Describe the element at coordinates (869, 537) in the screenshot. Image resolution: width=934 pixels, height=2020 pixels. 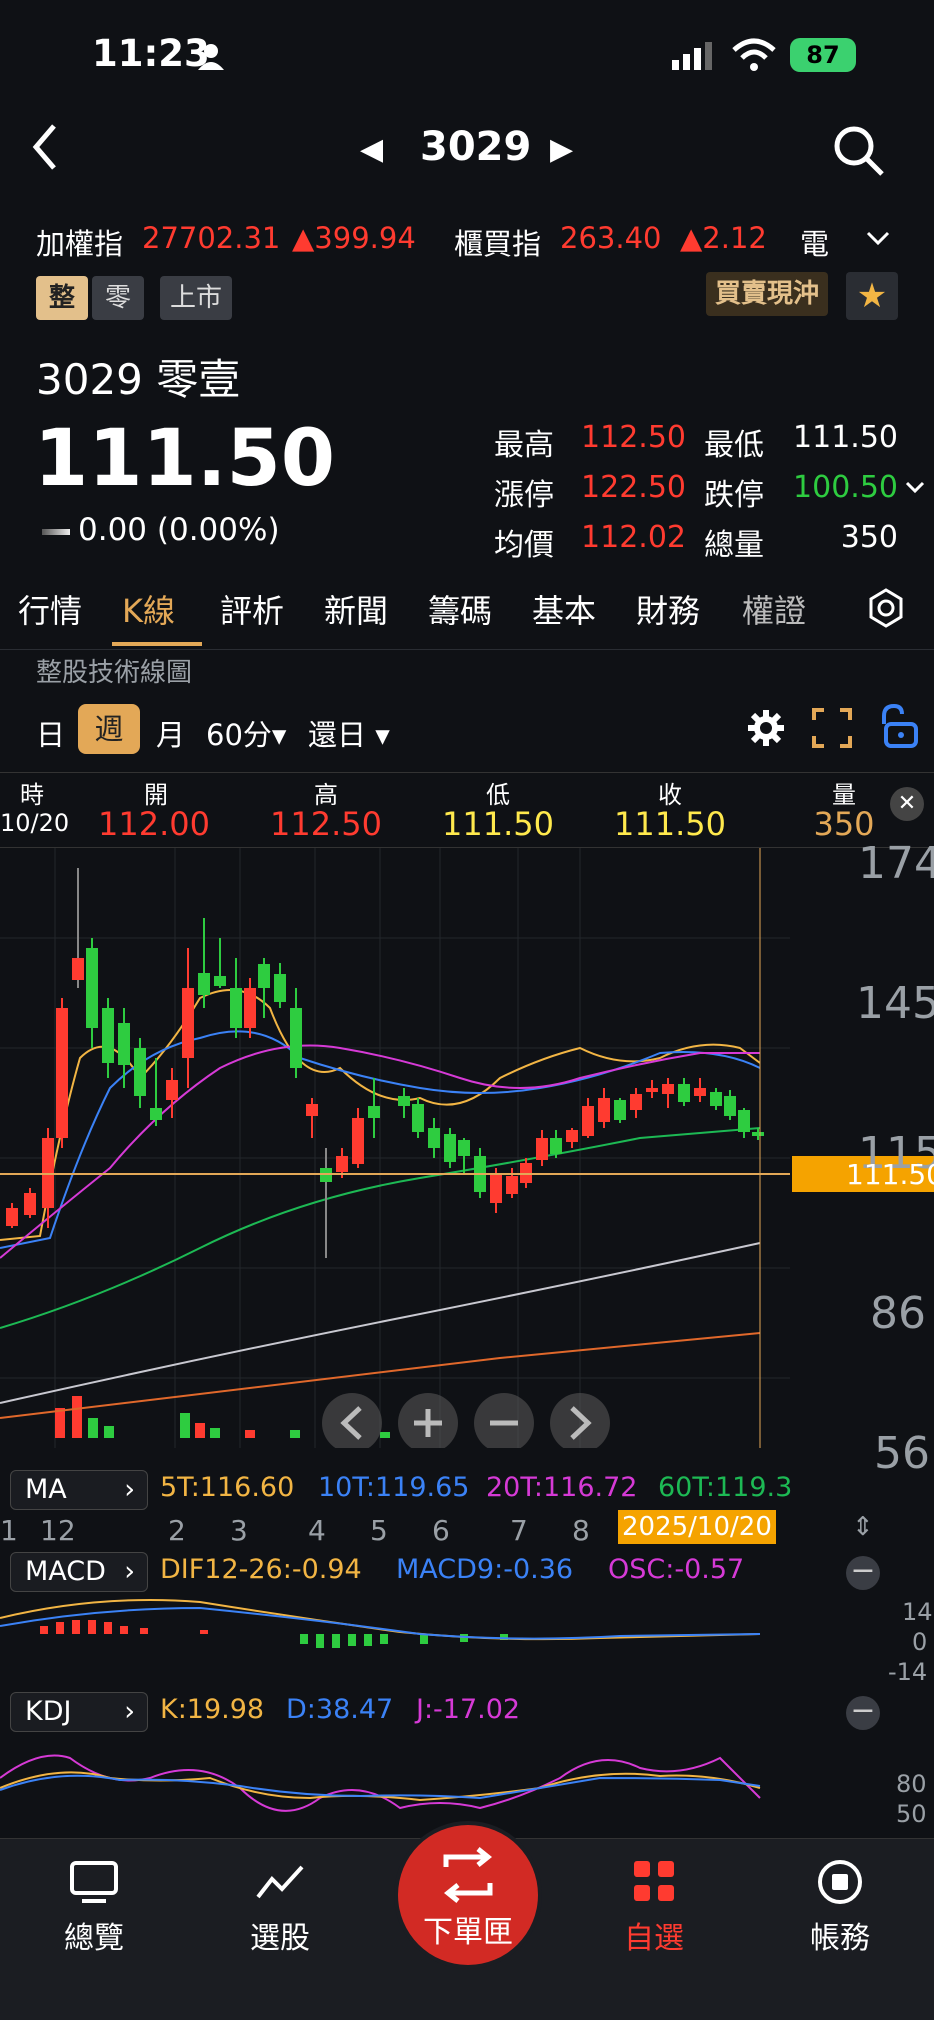
I see `stat-value-volume: 350` at that location.